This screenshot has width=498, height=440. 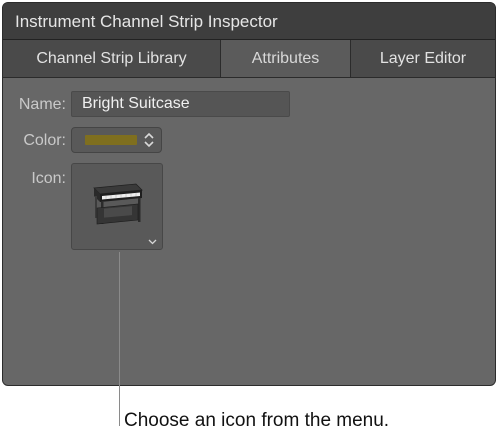 I want to click on color-popup, so click(x=116, y=140).